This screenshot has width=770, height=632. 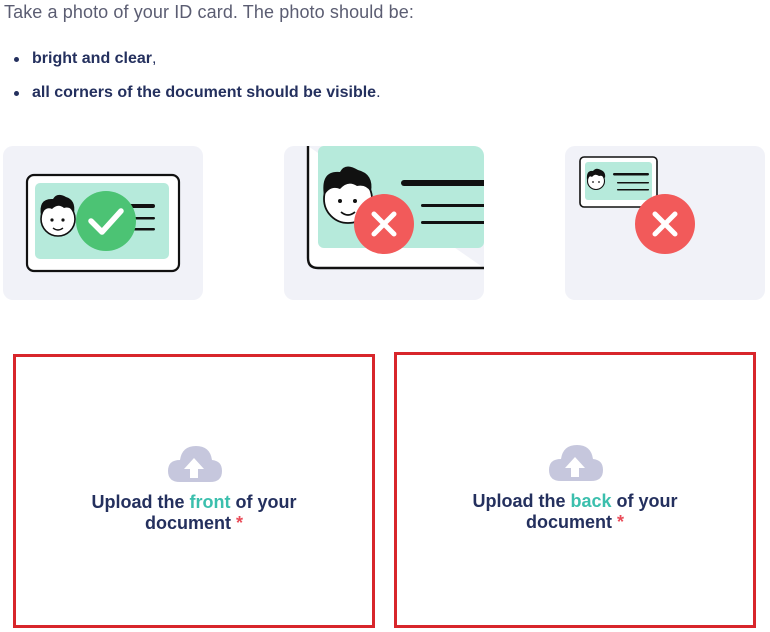 I want to click on example-too-close, so click(x=384, y=223).